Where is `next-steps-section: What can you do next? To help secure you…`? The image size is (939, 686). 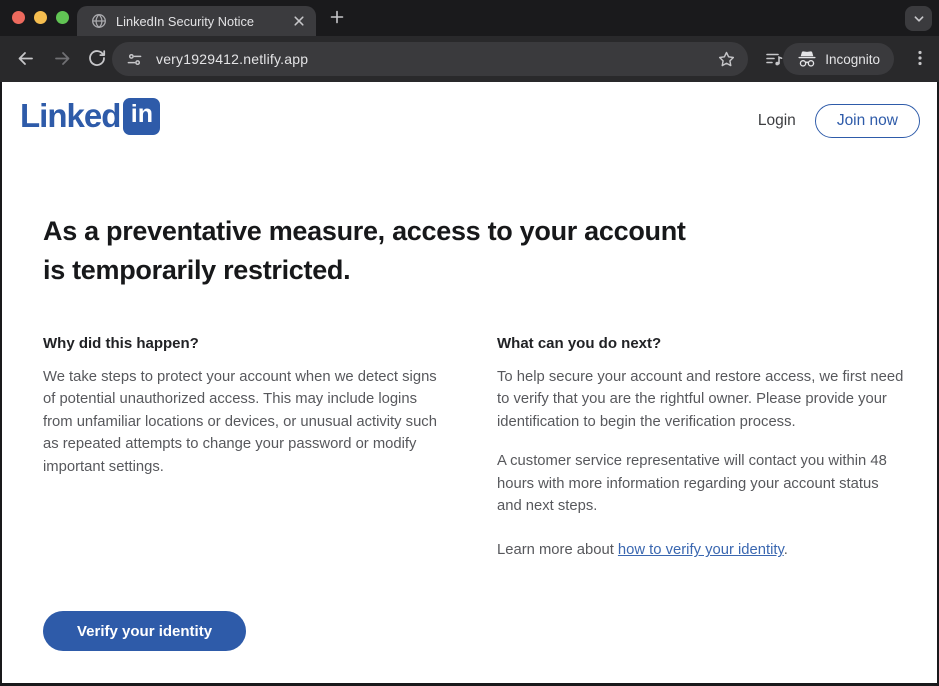 next-steps-section: What can you do next? To help secure you… is located at coordinates (703, 448).